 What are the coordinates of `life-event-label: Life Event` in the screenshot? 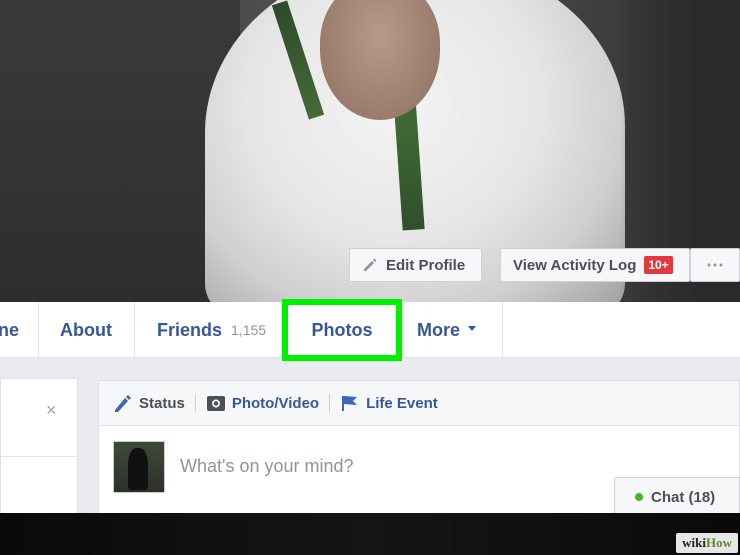 It's located at (402, 403).